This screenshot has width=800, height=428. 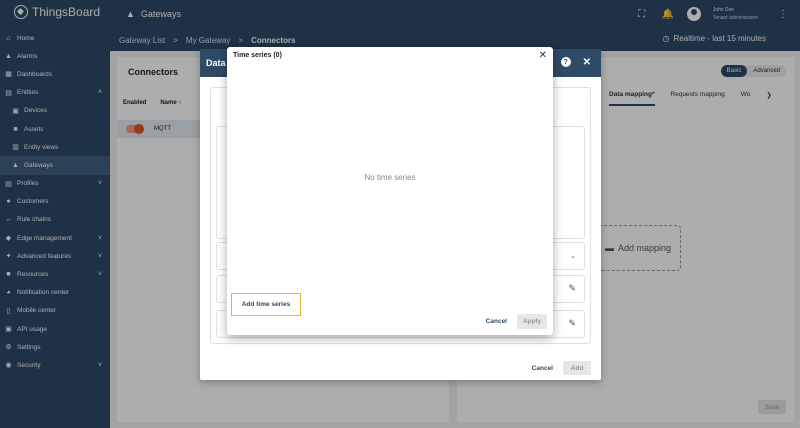 I want to click on dialog-title: Data, so click(x=216, y=63).